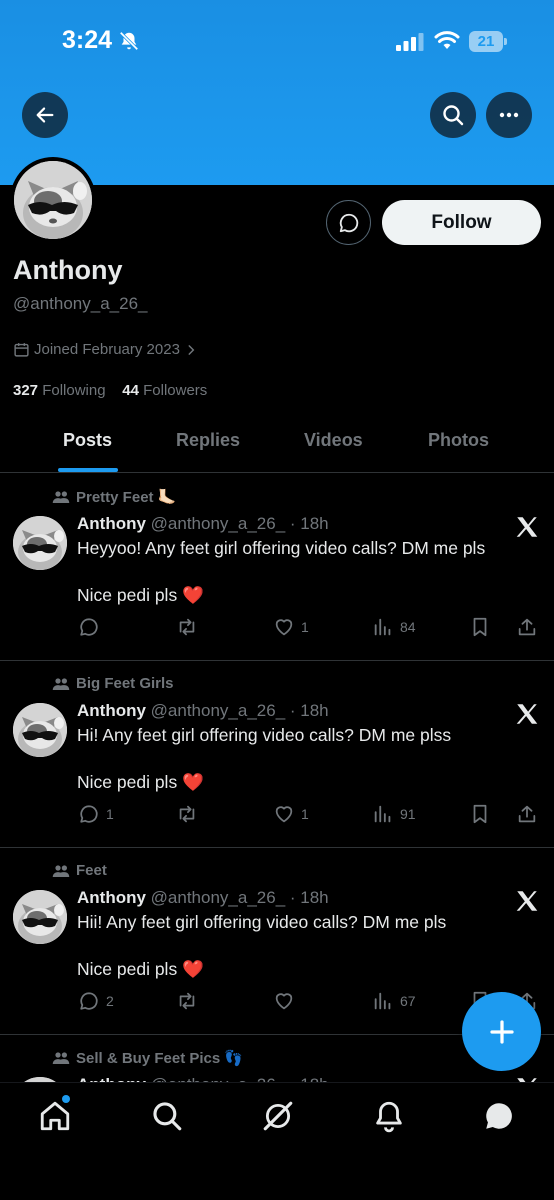 The image size is (554, 1200). I want to click on reply-button: 1, so click(96, 814).